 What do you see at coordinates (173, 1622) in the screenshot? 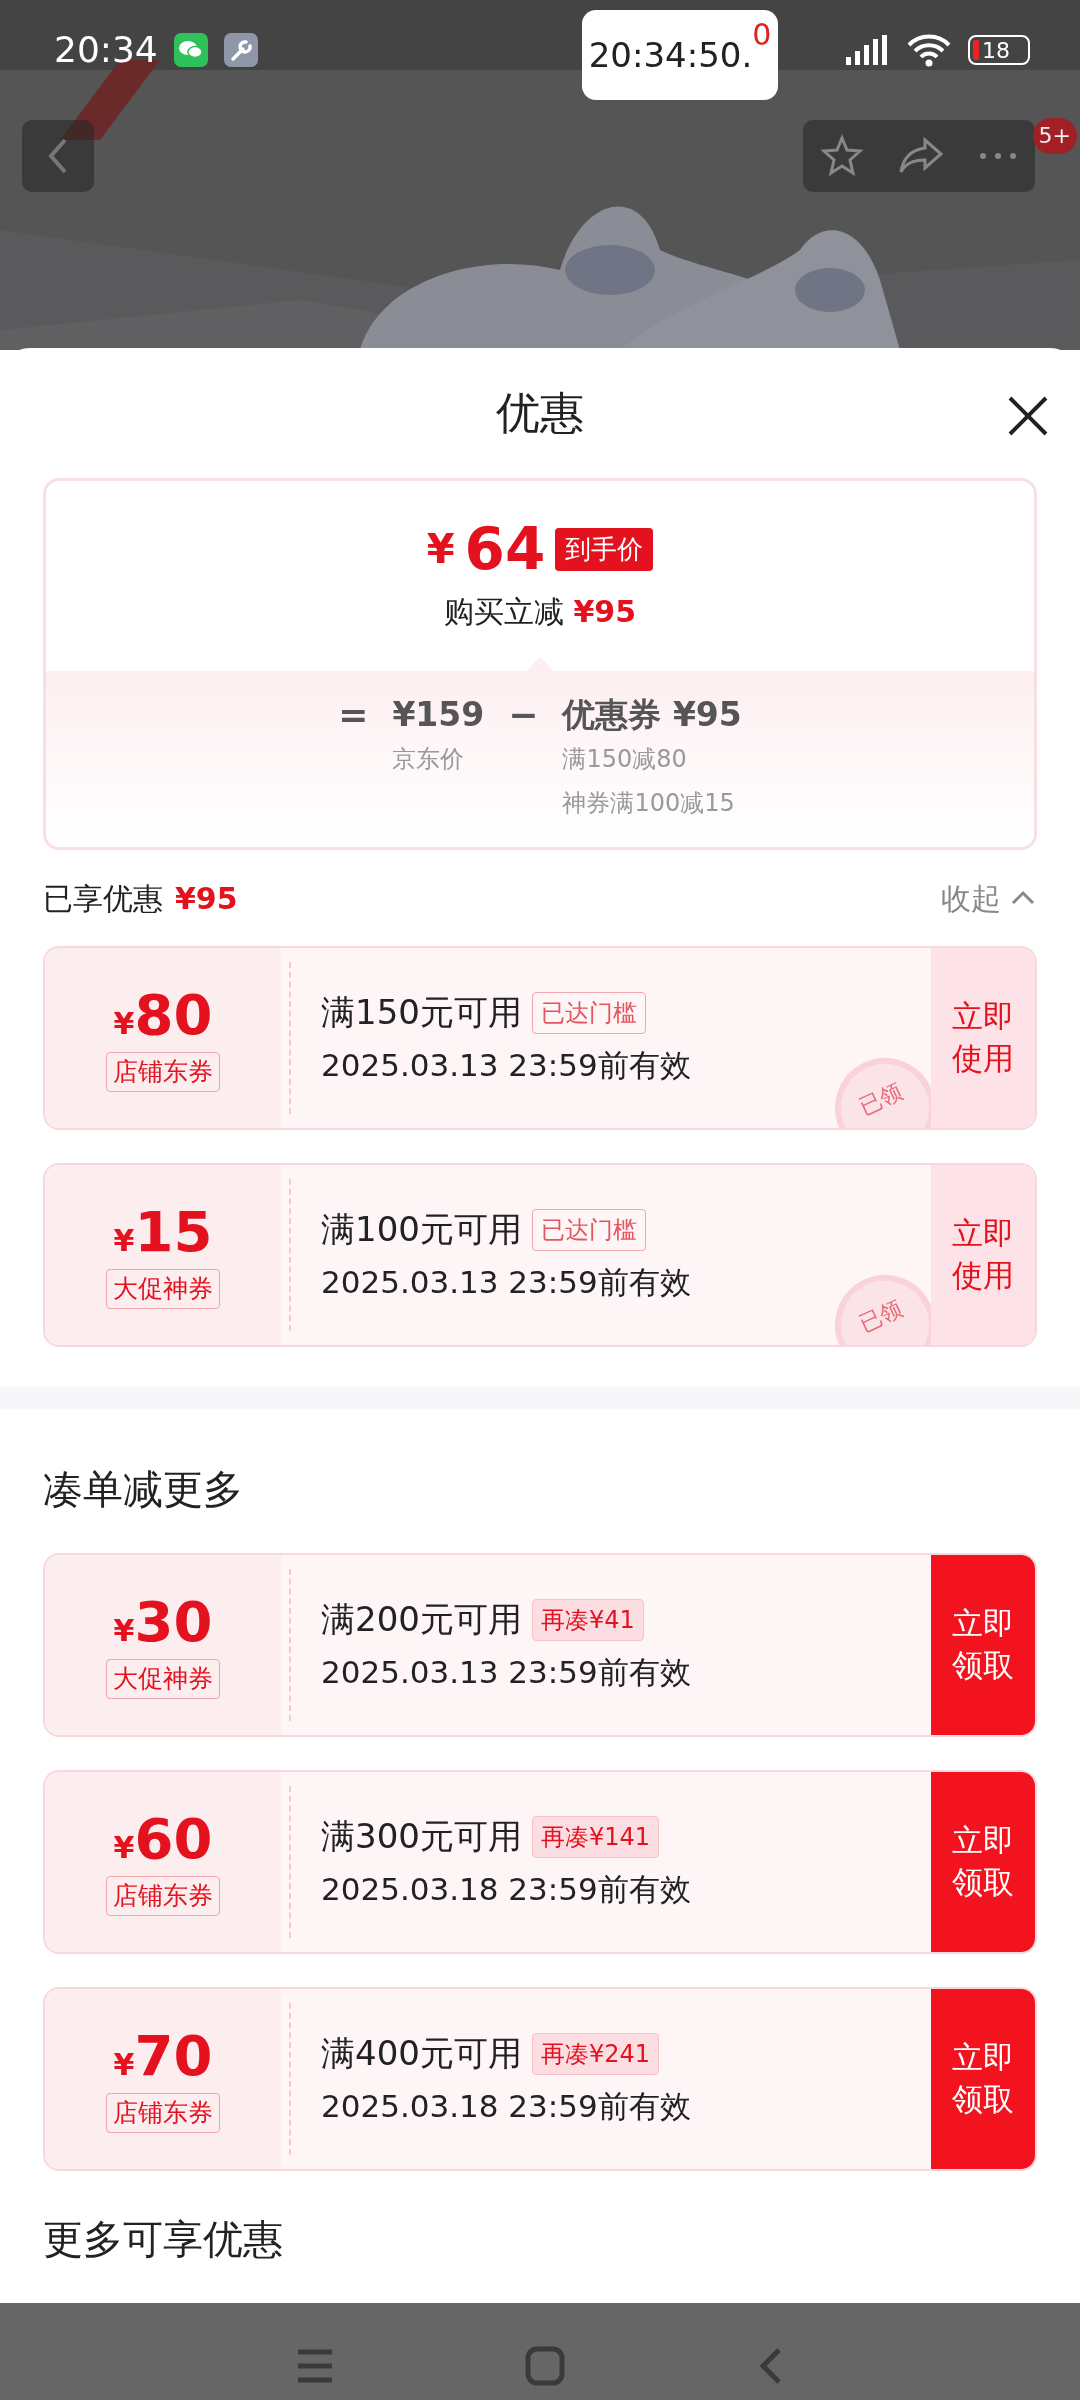
I see `coupon-amount: 30` at bounding box center [173, 1622].